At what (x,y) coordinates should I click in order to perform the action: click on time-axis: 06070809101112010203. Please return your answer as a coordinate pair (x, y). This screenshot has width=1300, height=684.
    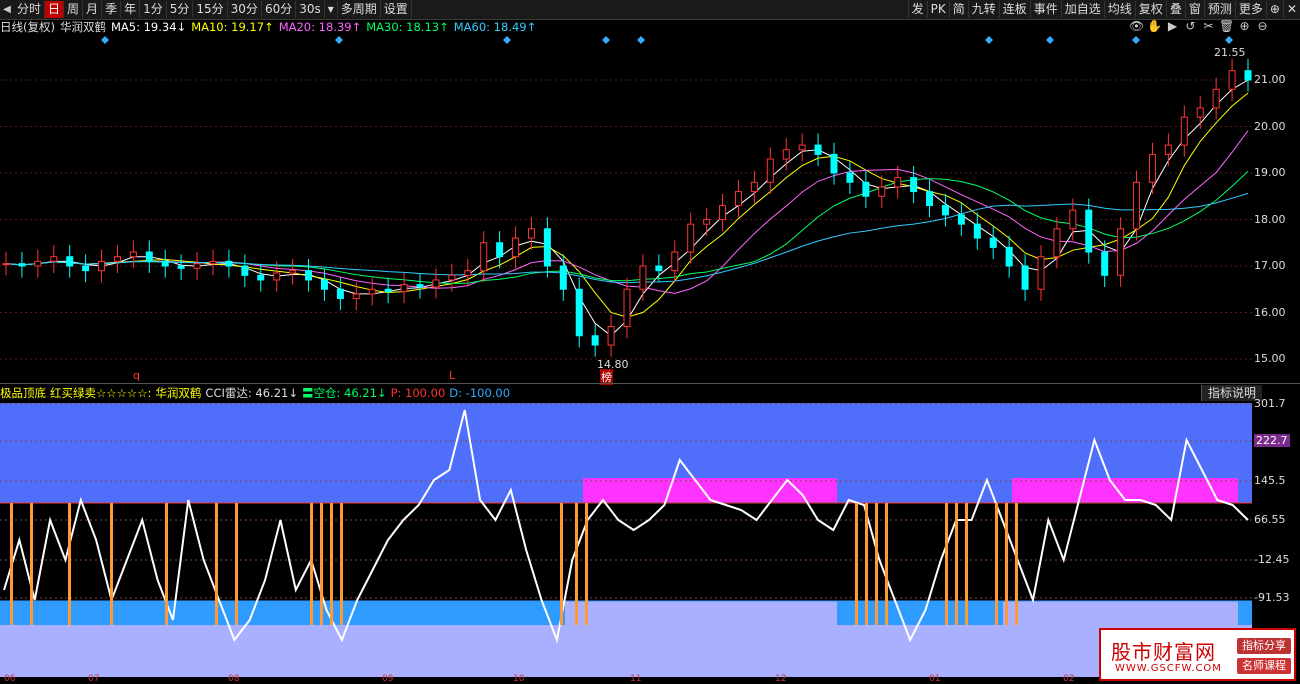
    Looking at the image, I should click on (587, 679).